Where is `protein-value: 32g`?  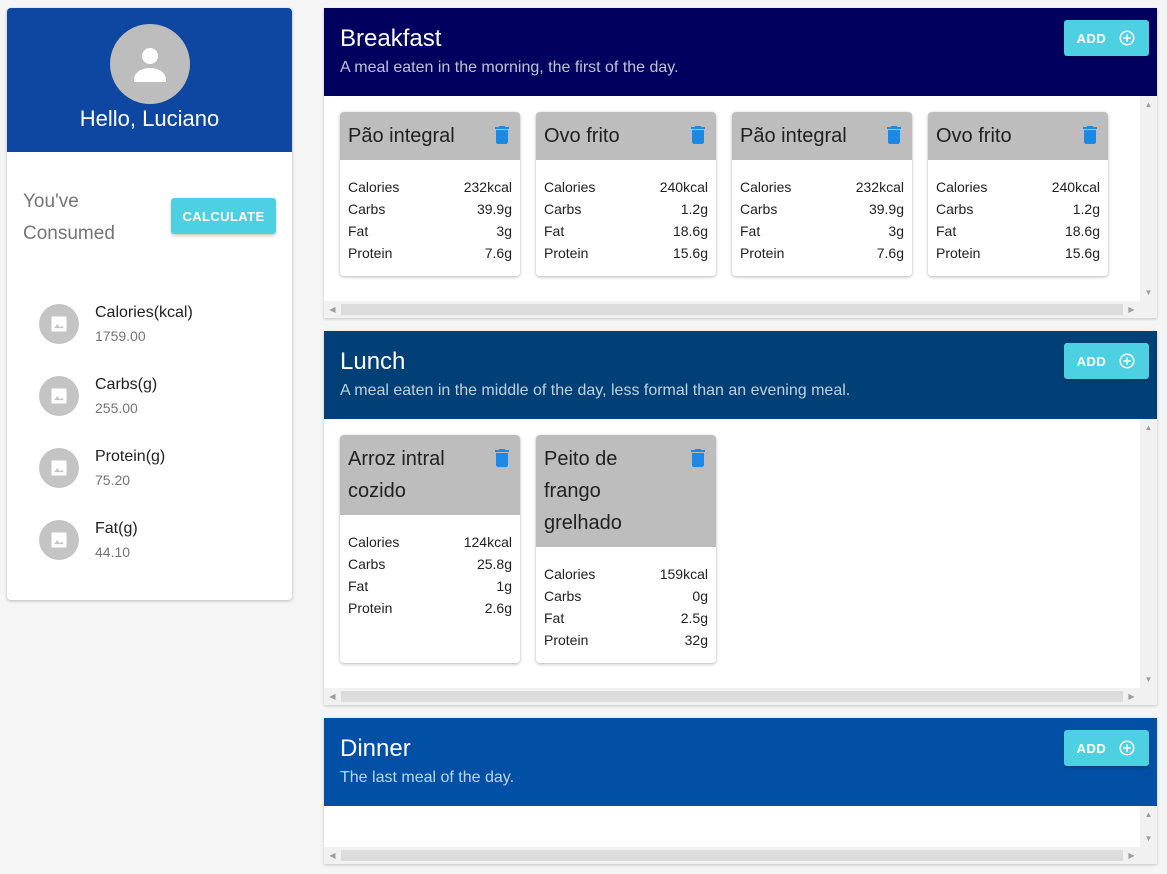
protein-value: 32g is located at coordinates (696, 640).